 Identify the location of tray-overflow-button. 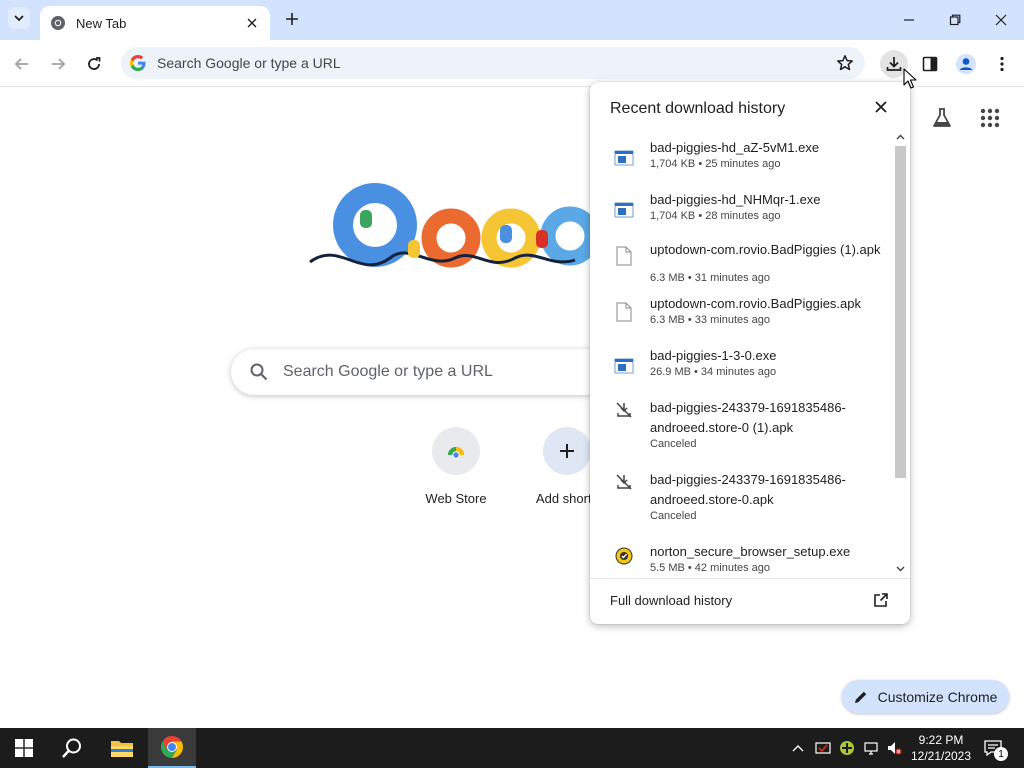
(798, 748).